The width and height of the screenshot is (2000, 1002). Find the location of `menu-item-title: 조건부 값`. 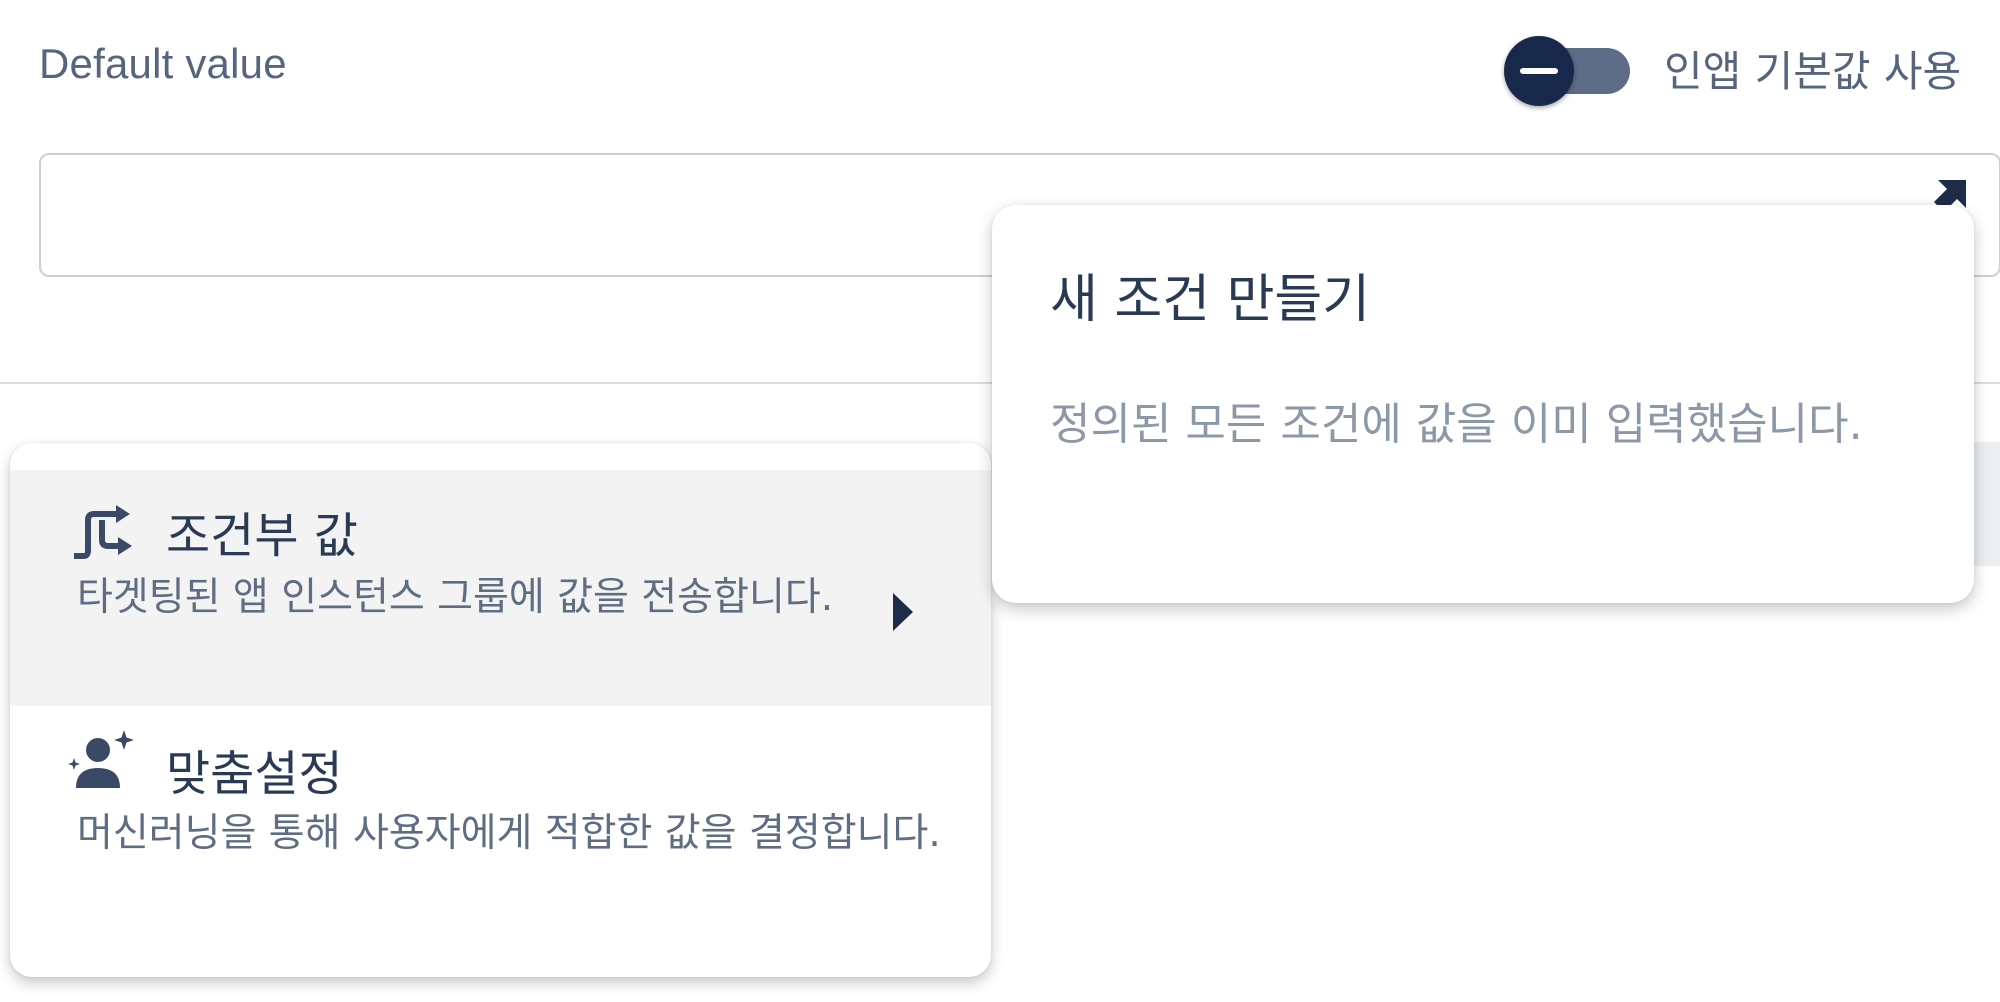

menu-item-title: 조건부 값 is located at coordinates (262, 536).